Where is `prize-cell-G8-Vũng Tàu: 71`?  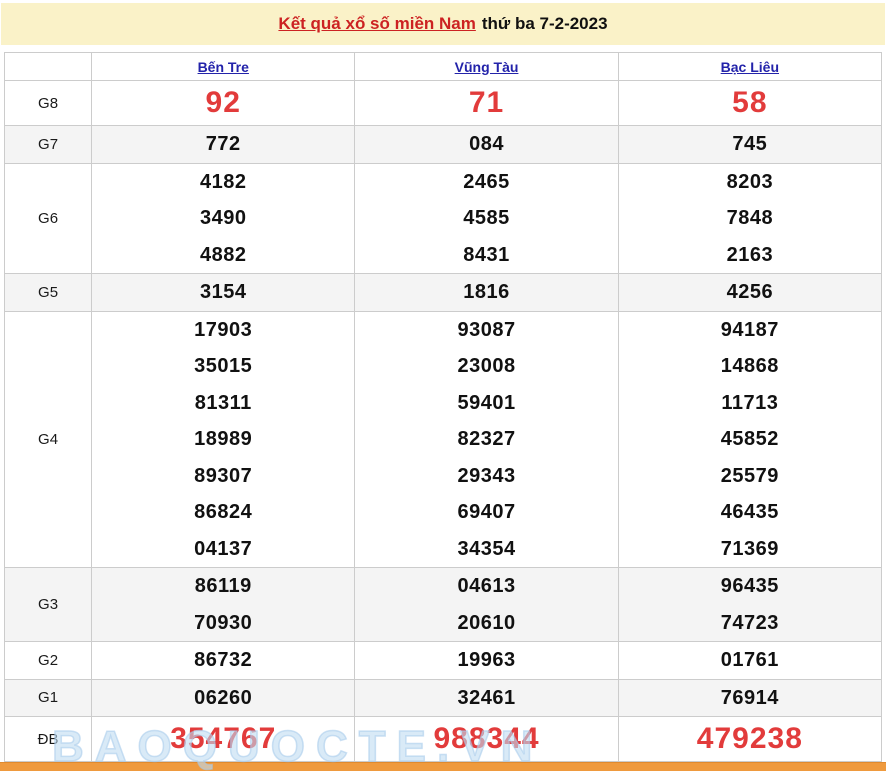
prize-cell-G8-Vũng Tàu: 71 is located at coordinates (486, 103).